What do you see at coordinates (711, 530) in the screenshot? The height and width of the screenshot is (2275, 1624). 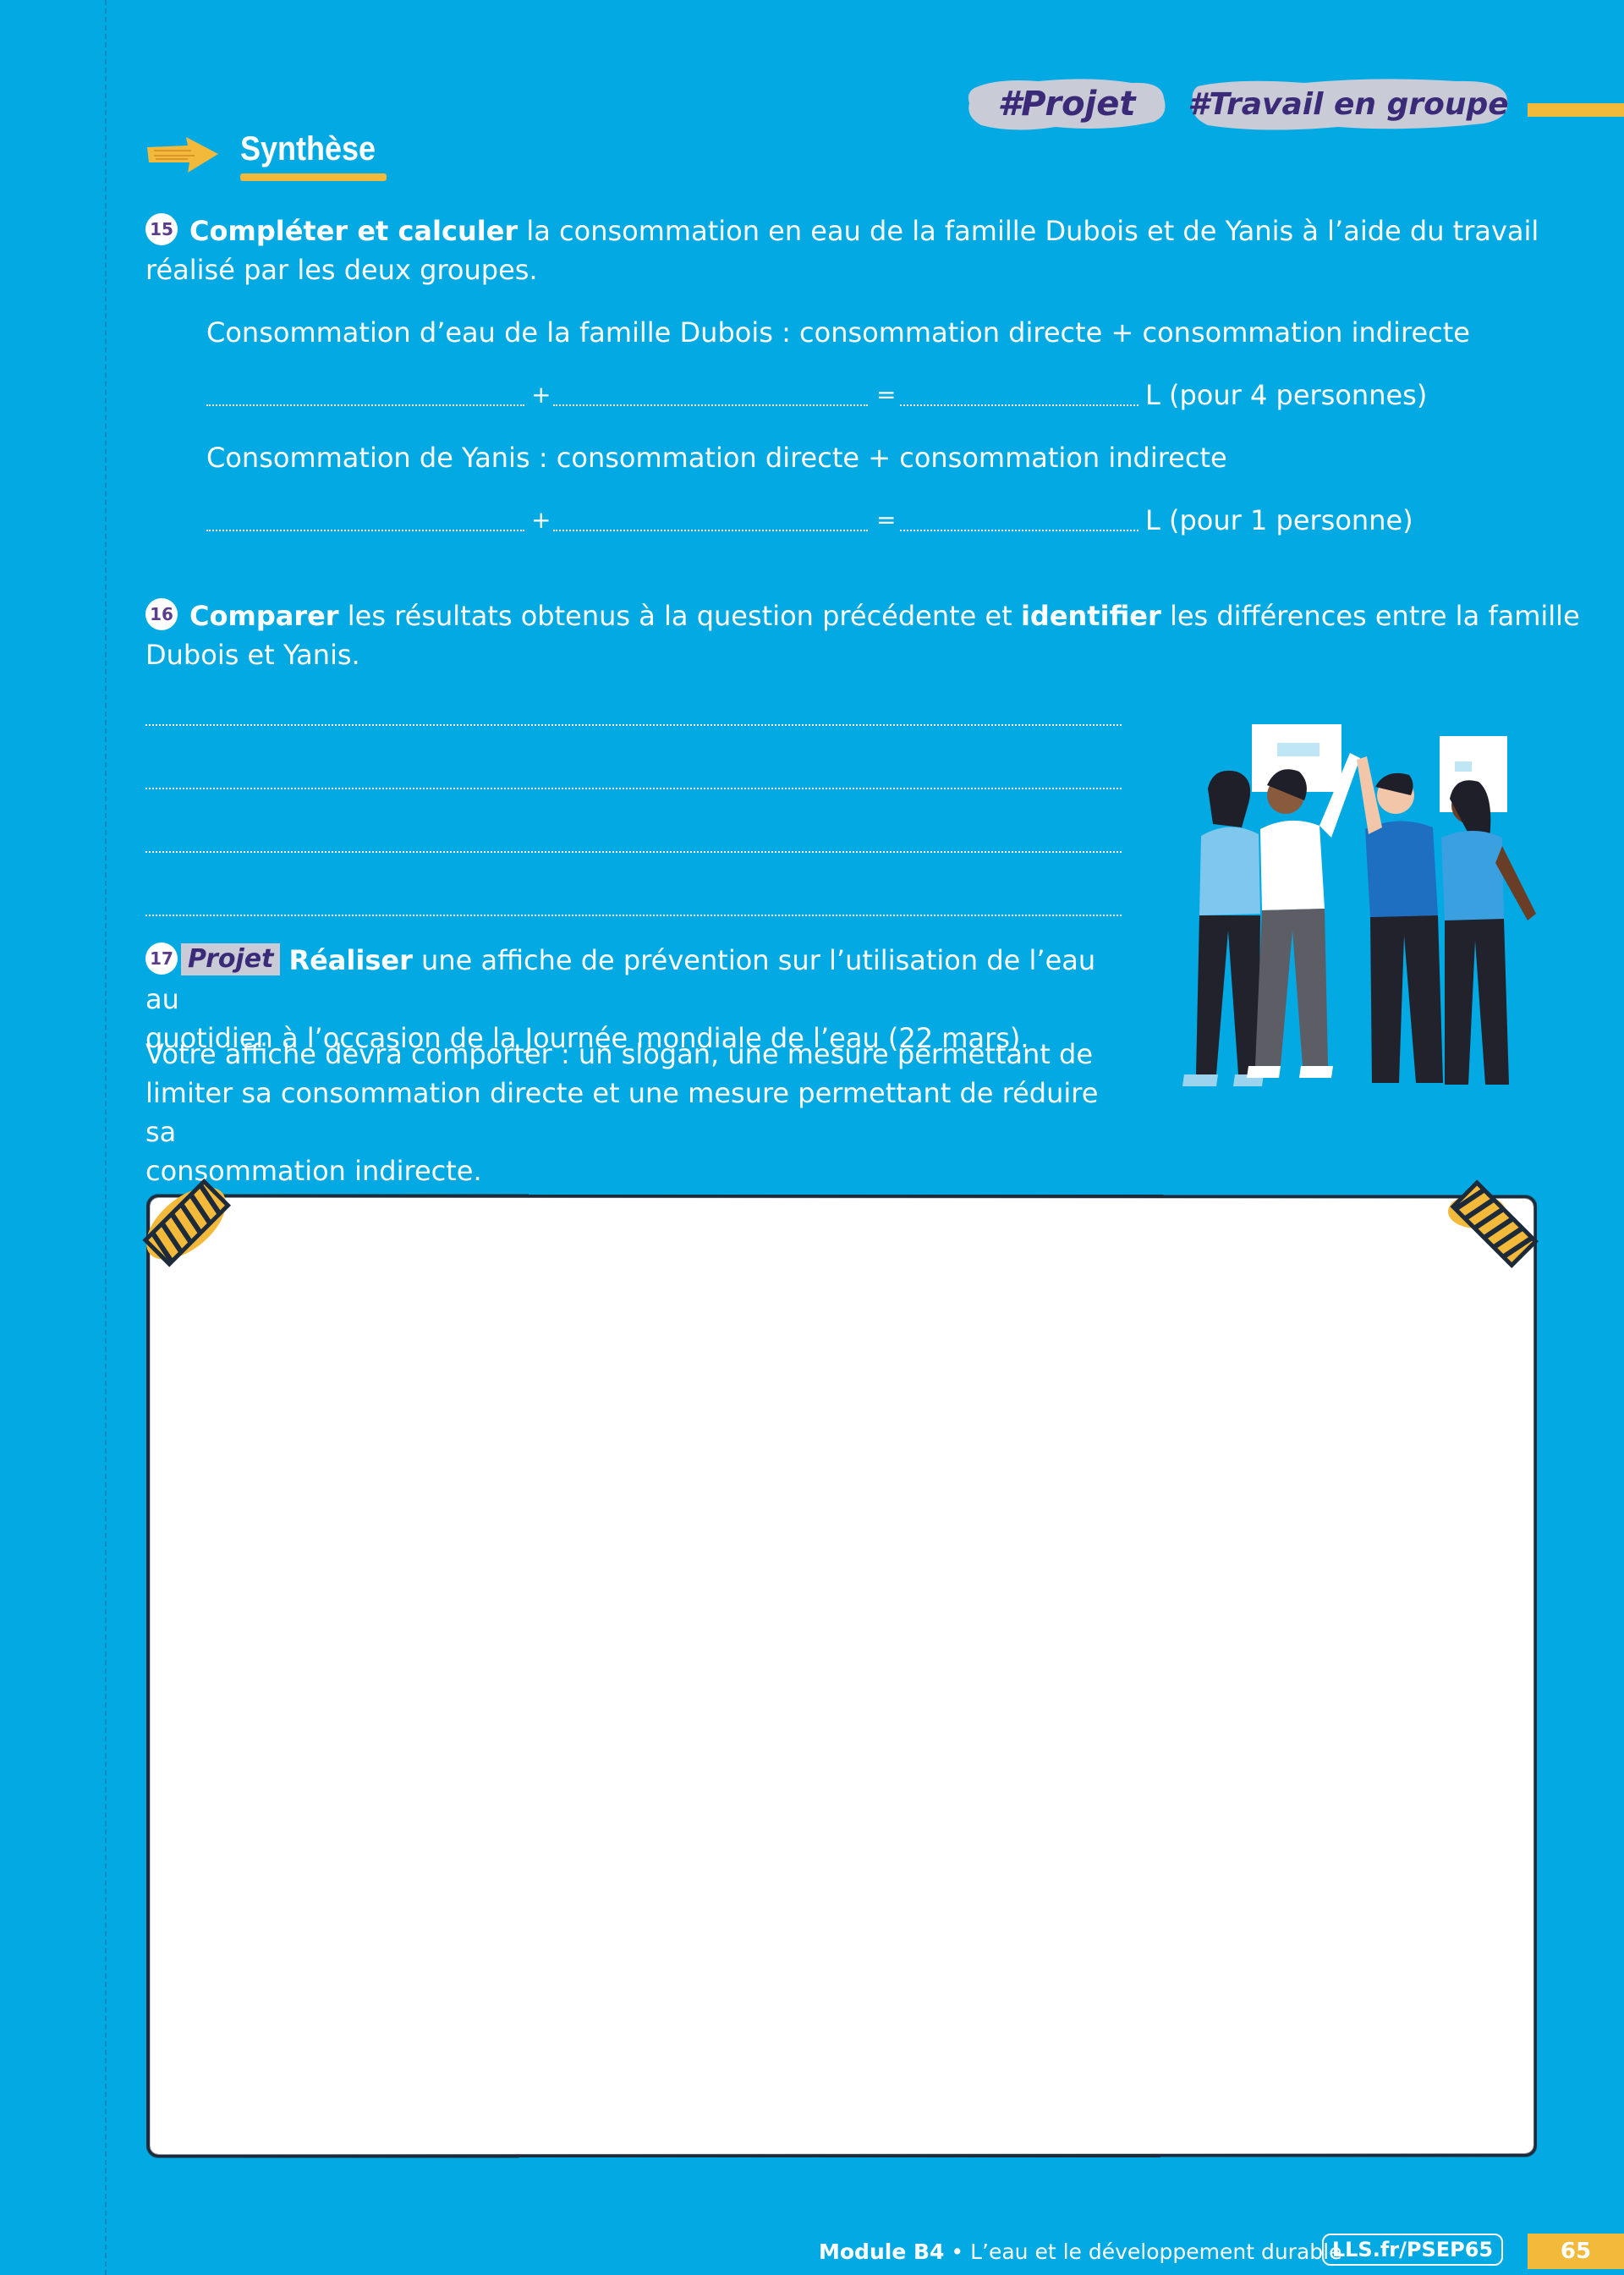 I see `yanis-indirect-blank` at bounding box center [711, 530].